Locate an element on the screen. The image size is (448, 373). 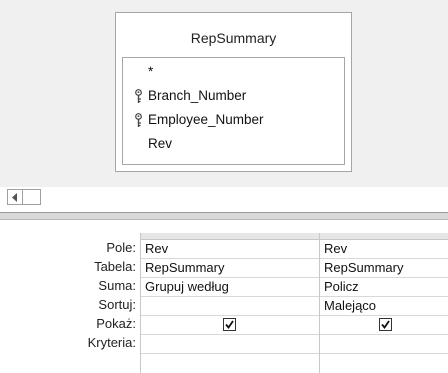
row-label-sort: Sortuj: is located at coordinates (117, 304).